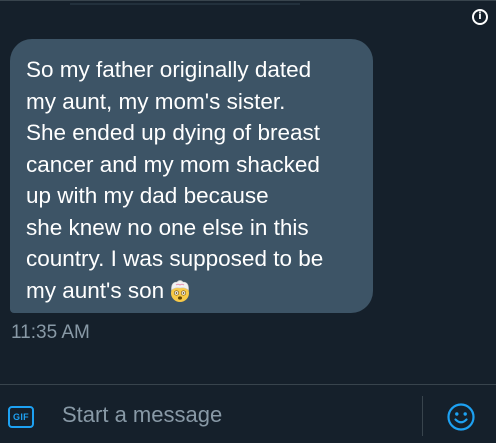  I want to click on gif-button: GIF, so click(21, 417).